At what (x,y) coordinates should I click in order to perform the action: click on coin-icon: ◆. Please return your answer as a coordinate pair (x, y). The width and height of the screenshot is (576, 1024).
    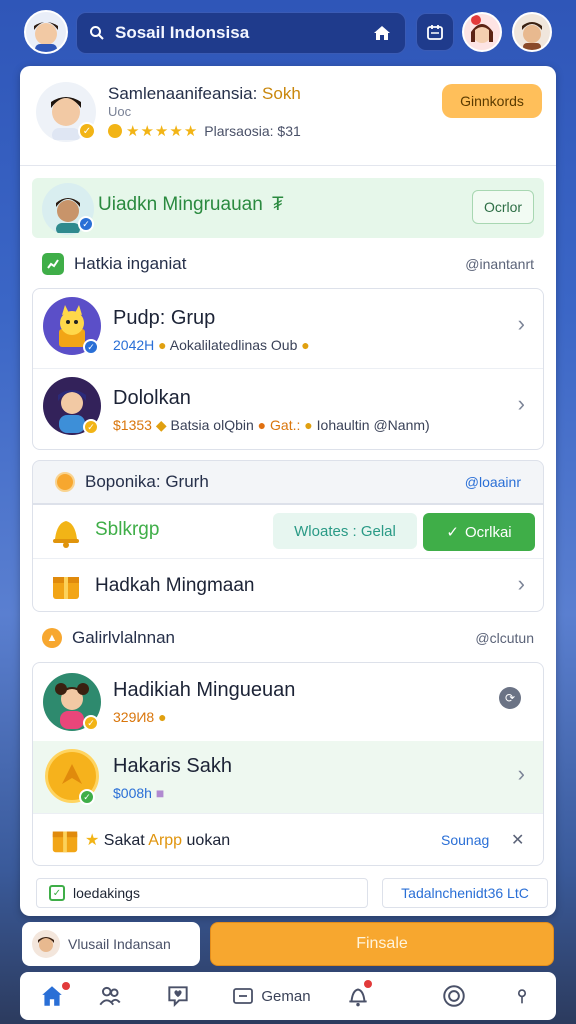
    Looking at the image, I should click on (161, 425).